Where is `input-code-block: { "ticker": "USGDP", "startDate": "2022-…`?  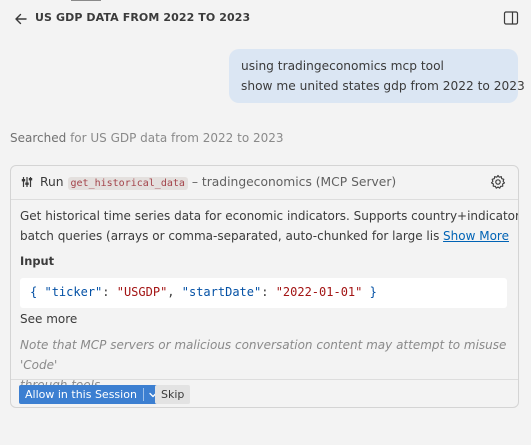 input-code-block: { "ticker": "USGDP", "startDate": "2022-… is located at coordinates (263, 293).